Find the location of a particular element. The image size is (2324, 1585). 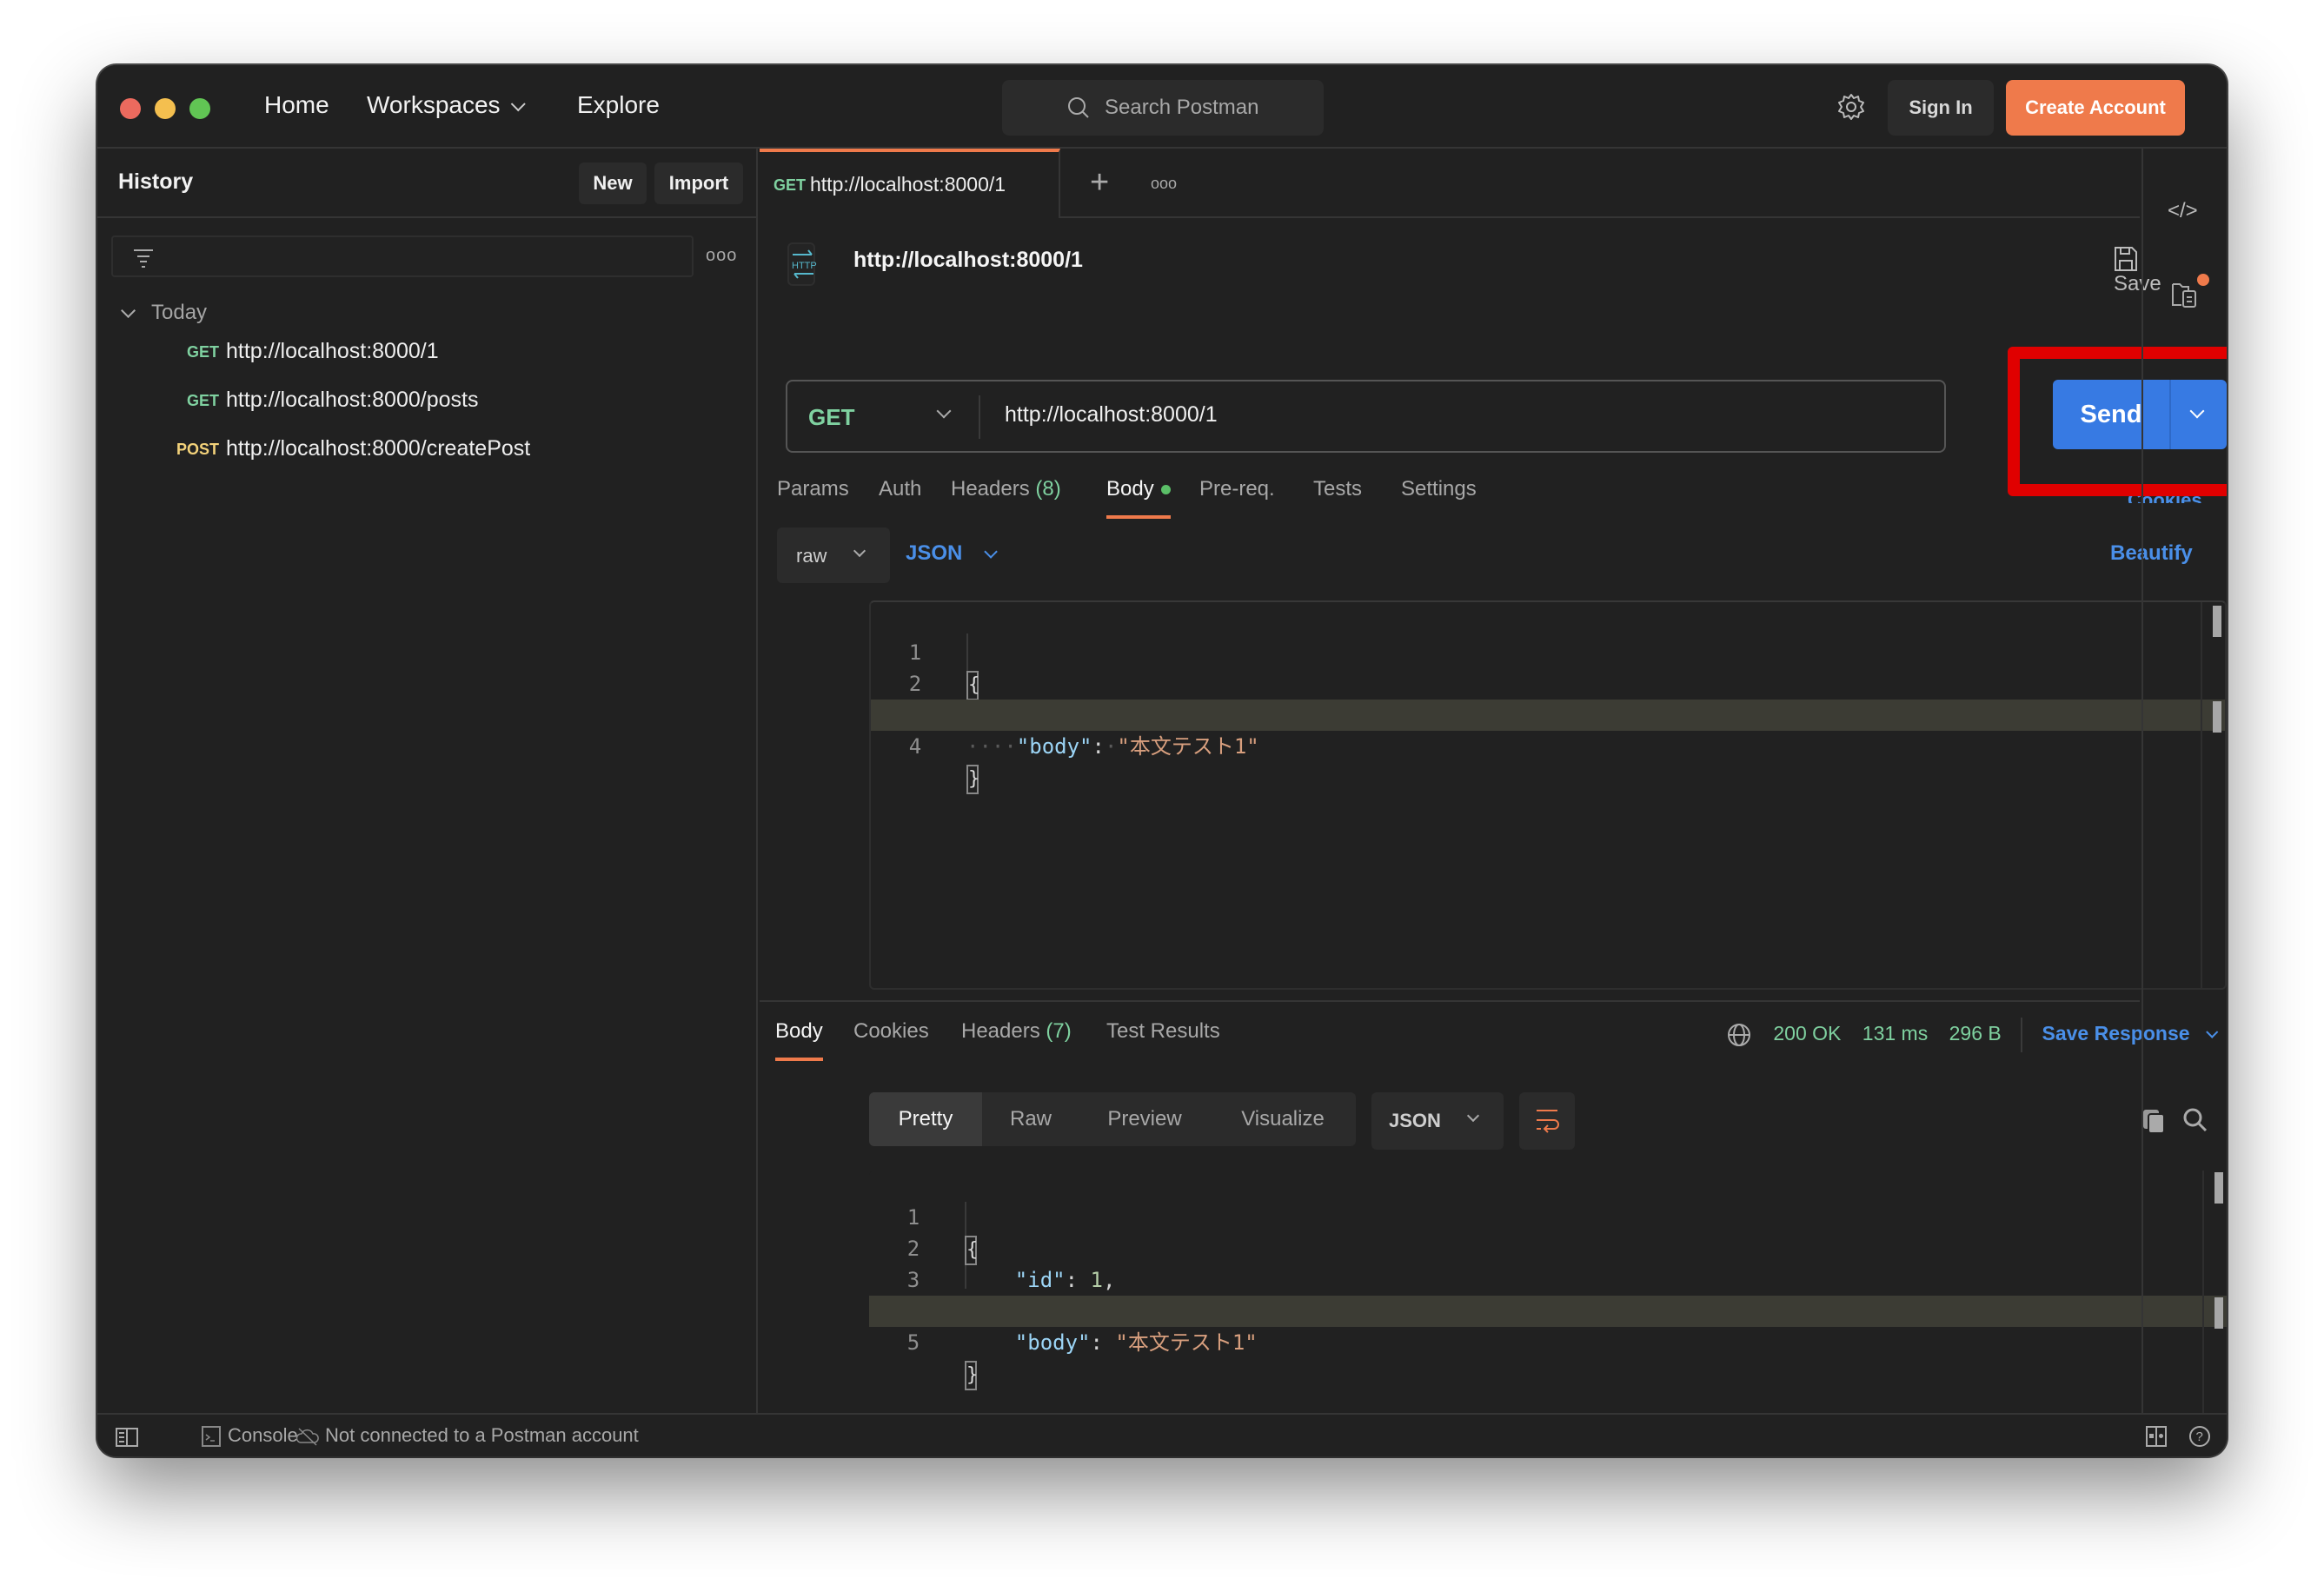

import-button: Import is located at coordinates (699, 183).